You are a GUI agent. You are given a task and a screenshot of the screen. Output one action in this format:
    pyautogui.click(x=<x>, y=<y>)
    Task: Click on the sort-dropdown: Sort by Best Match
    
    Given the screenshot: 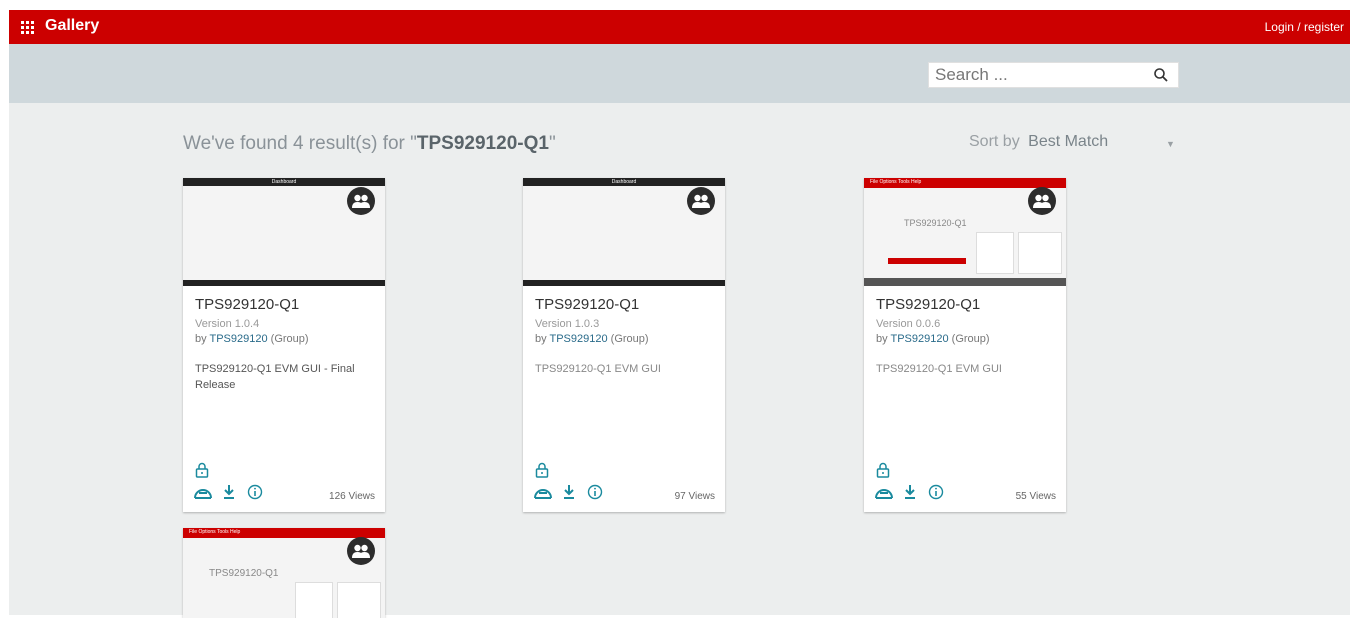 What is the action you would take?
    pyautogui.click(x=1038, y=142)
    